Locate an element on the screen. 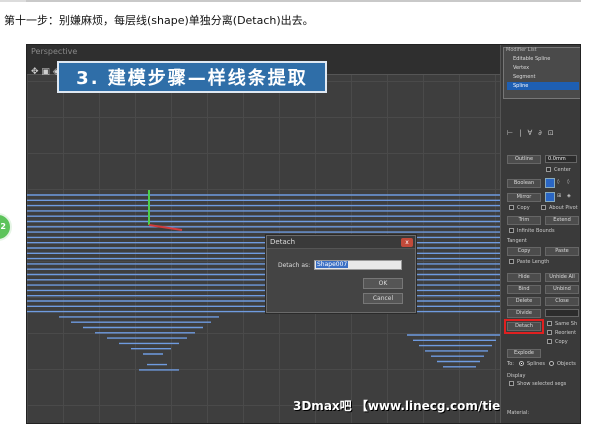 The image size is (611, 424). hide-button: Hide is located at coordinates (524, 277).